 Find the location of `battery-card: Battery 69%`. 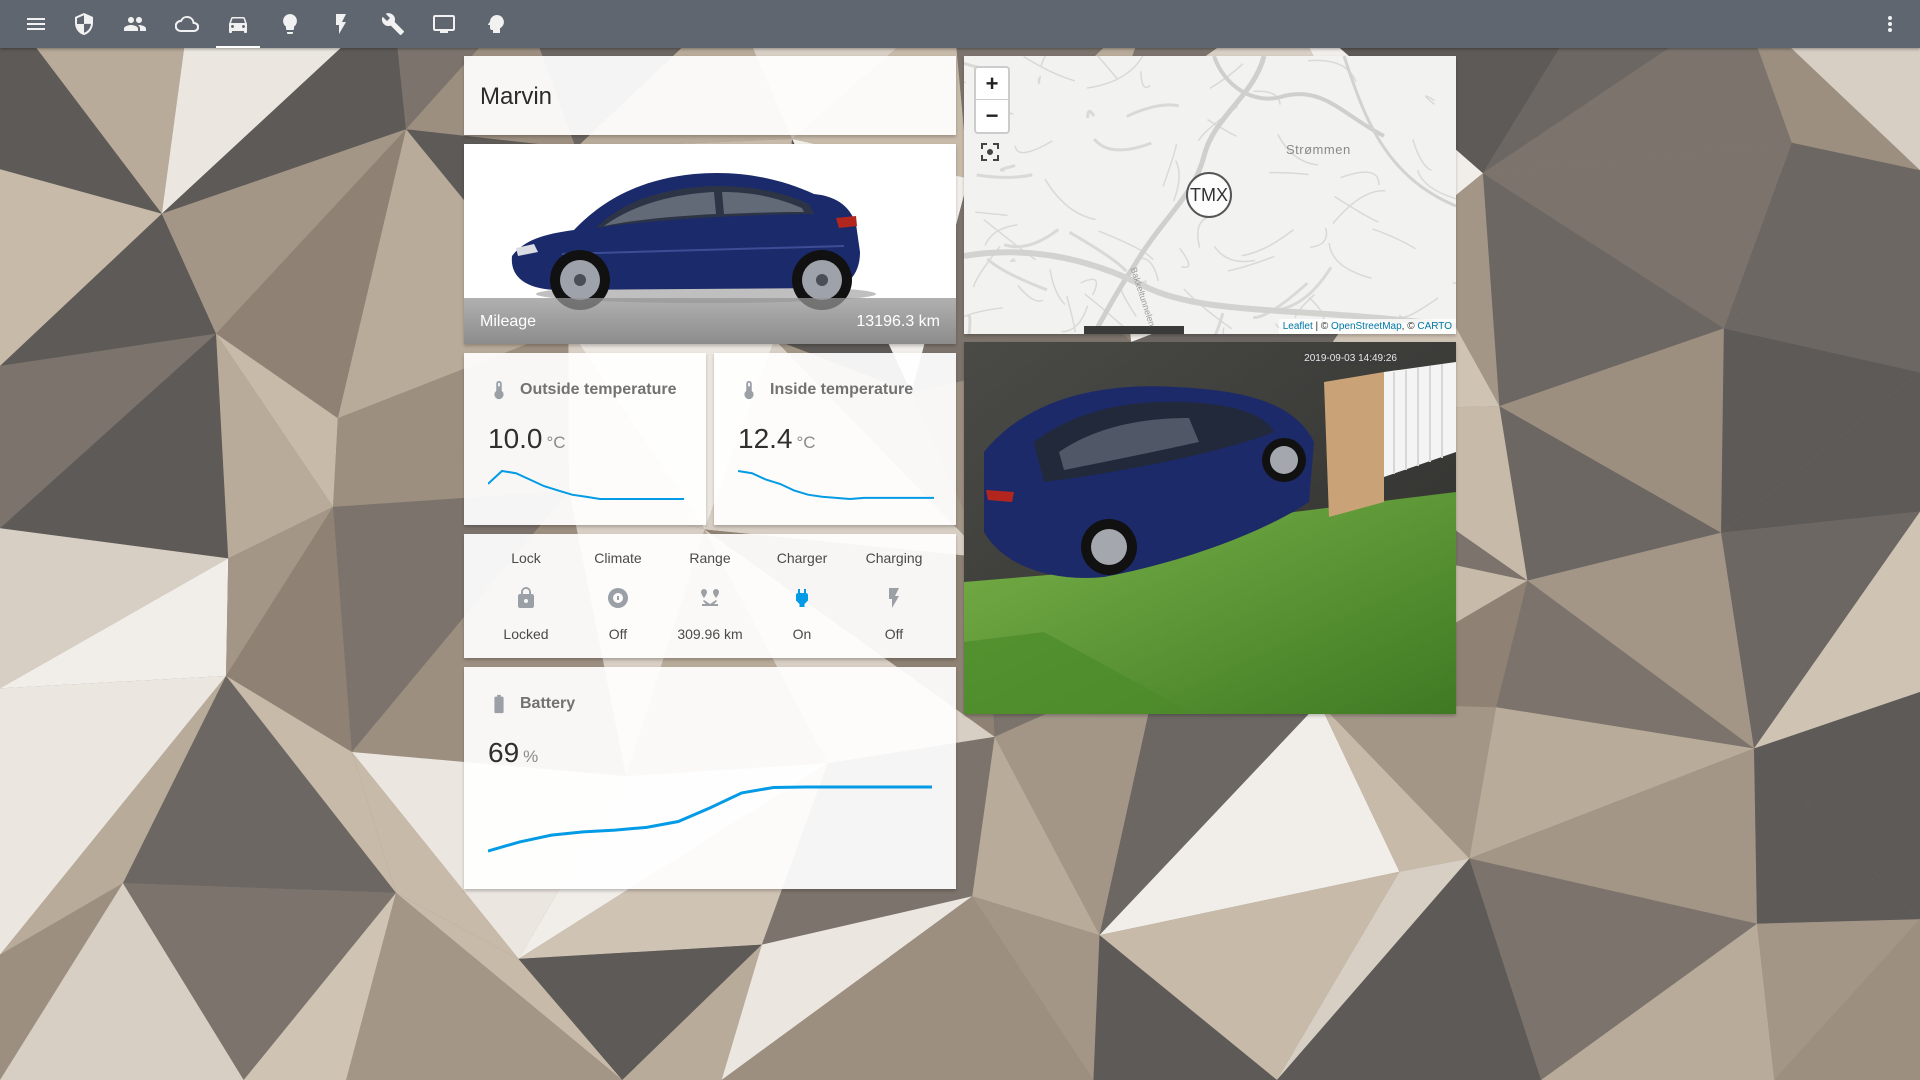

battery-card: Battery 69% is located at coordinates (710, 778).